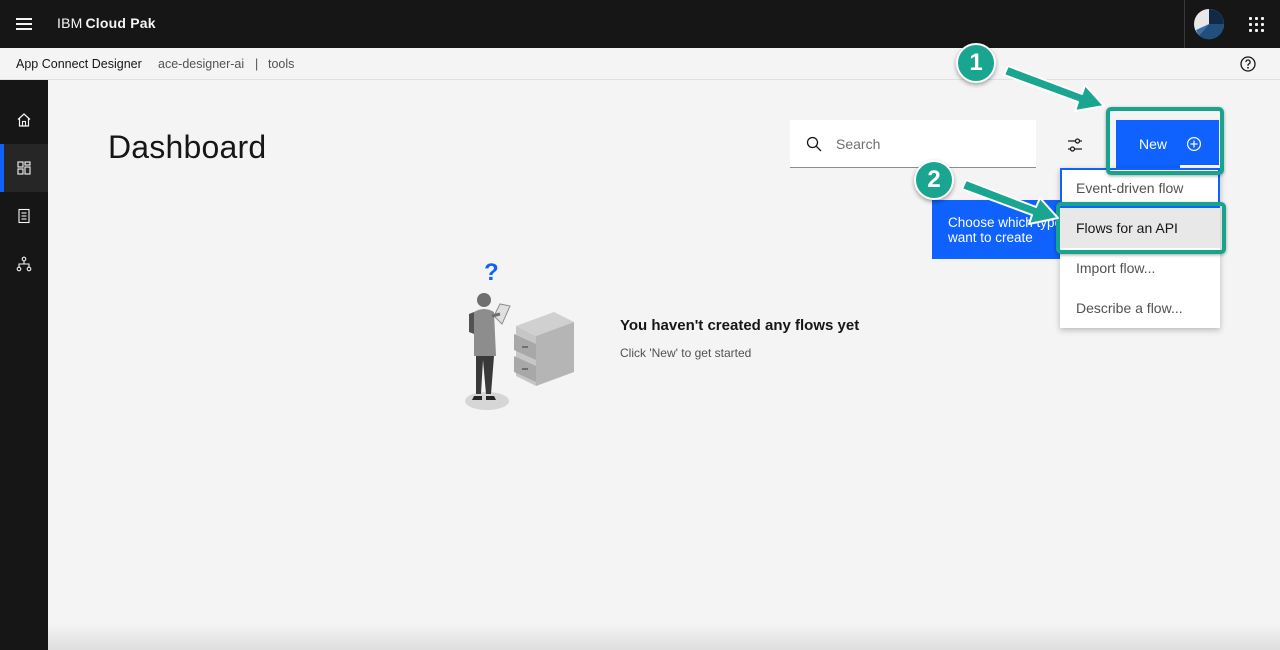 The image size is (1280, 650). What do you see at coordinates (664, 637) in the screenshot?
I see `bottom-shadow` at bounding box center [664, 637].